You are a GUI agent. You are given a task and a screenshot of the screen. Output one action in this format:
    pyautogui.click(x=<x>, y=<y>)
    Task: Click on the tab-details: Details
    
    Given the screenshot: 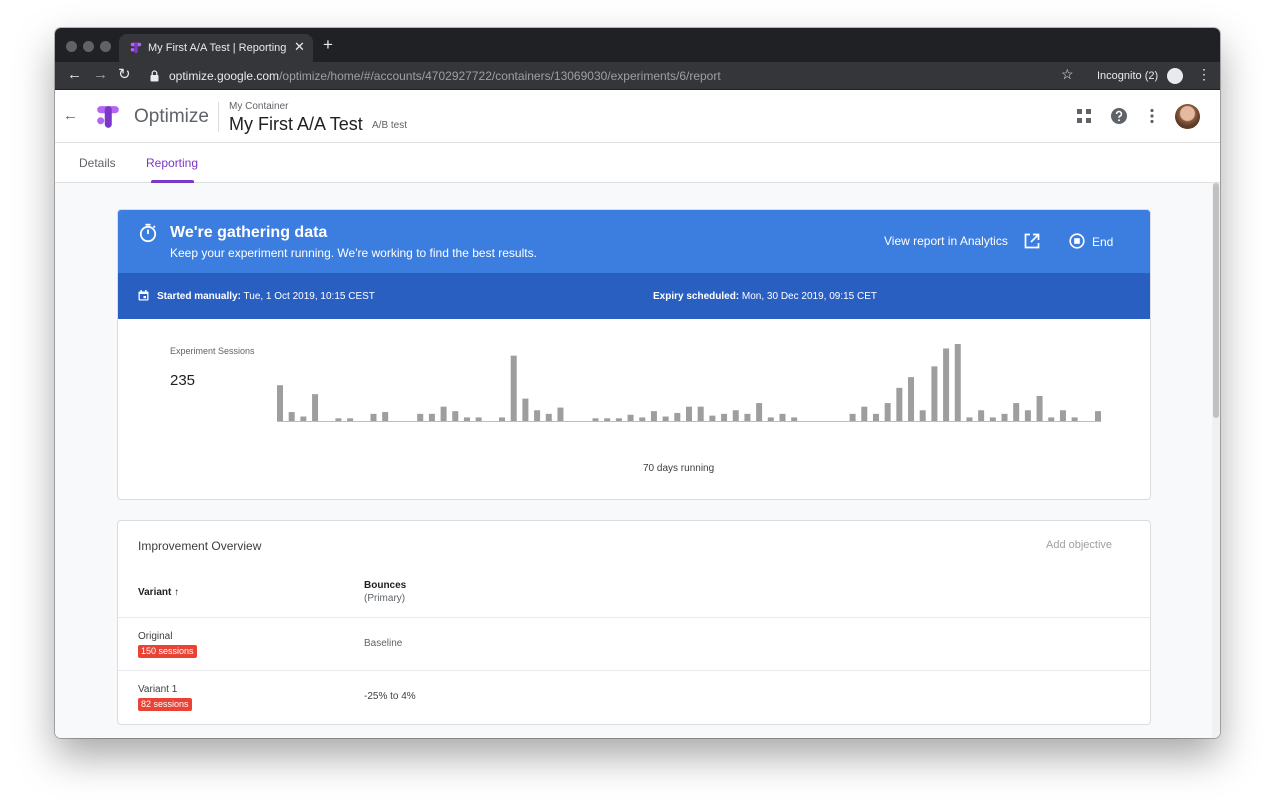 What is the action you would take?
    pyautogui.click(x=97, y=163)
    